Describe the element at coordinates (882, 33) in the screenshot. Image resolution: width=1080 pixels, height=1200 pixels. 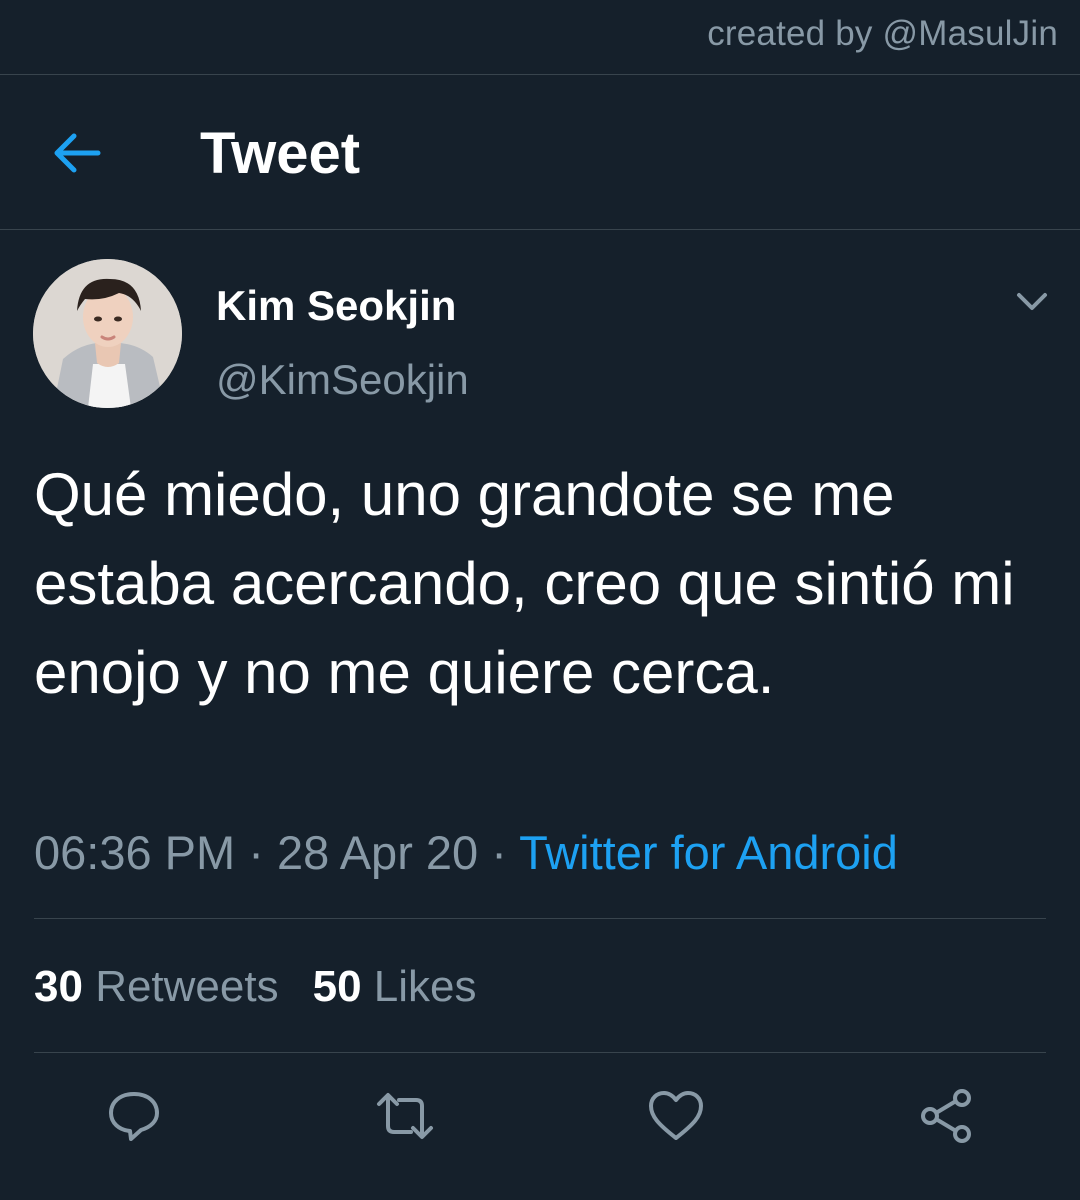
I see `watermark-credit: created by @MasulJin` at that location.